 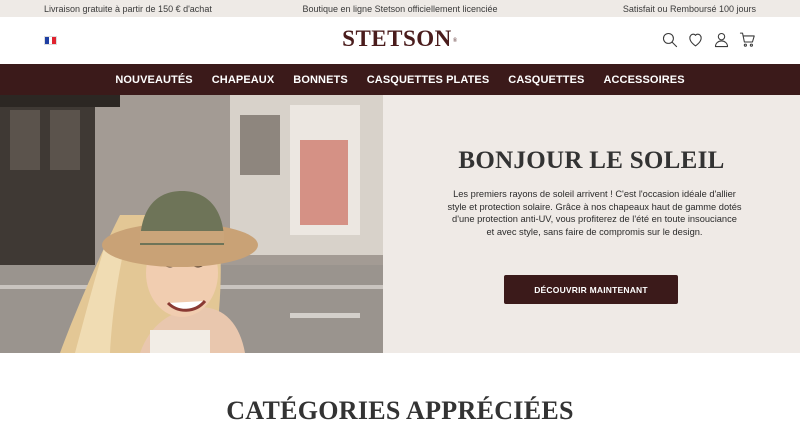 I want to click on logo-registered-mark: ®, so click(x=455, y=41).